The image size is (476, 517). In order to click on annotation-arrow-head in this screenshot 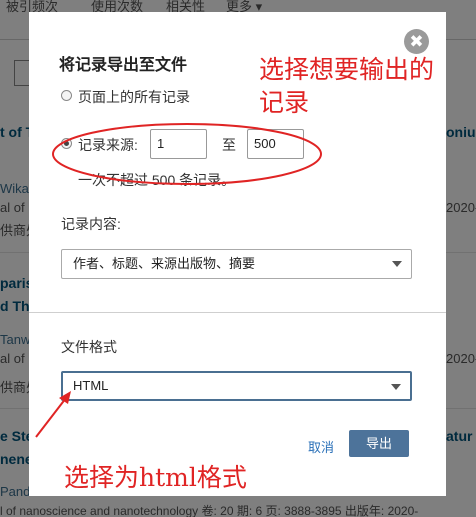, I will do `click(65, 397)`.